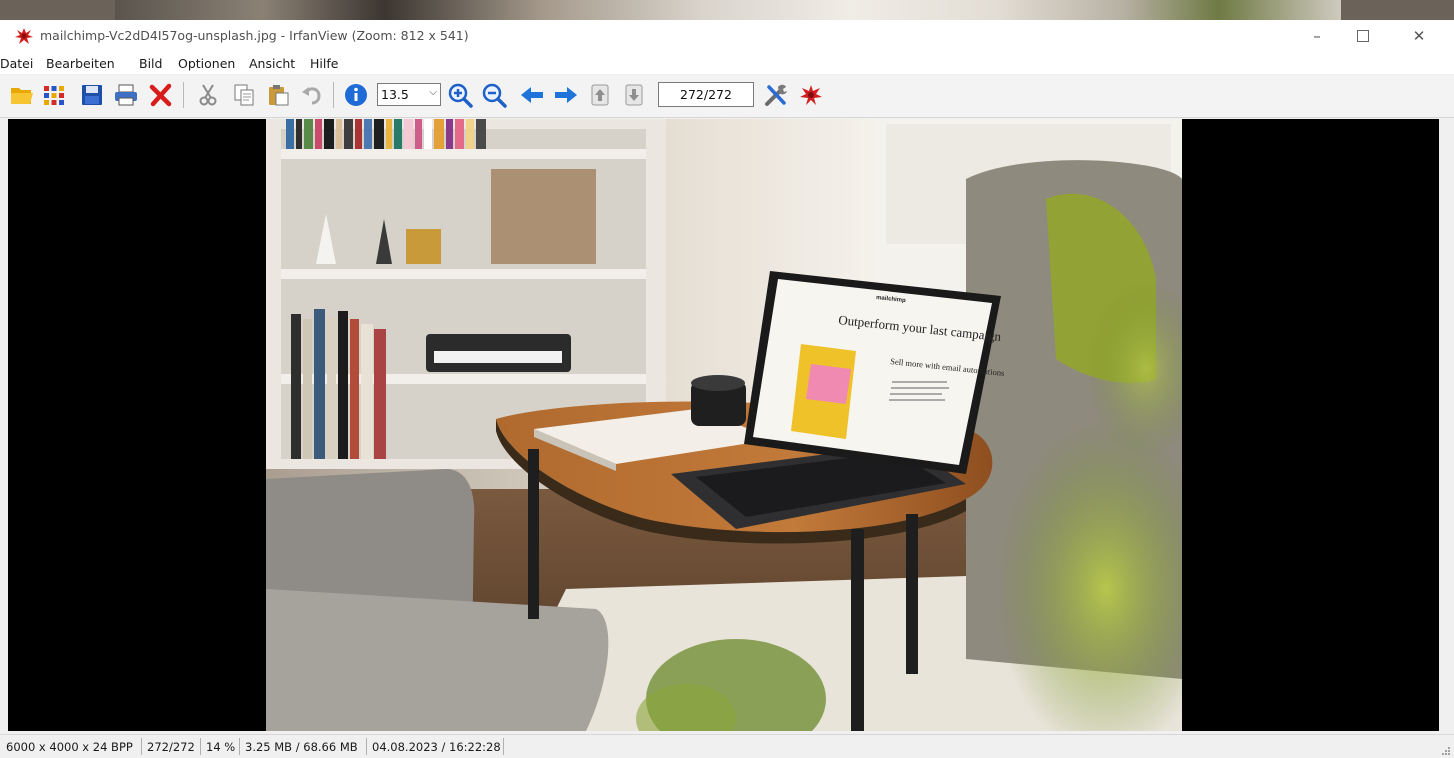 This screenshot has width=1454, height=758. I want to click on zoom-out-icon, so click(494, 95).